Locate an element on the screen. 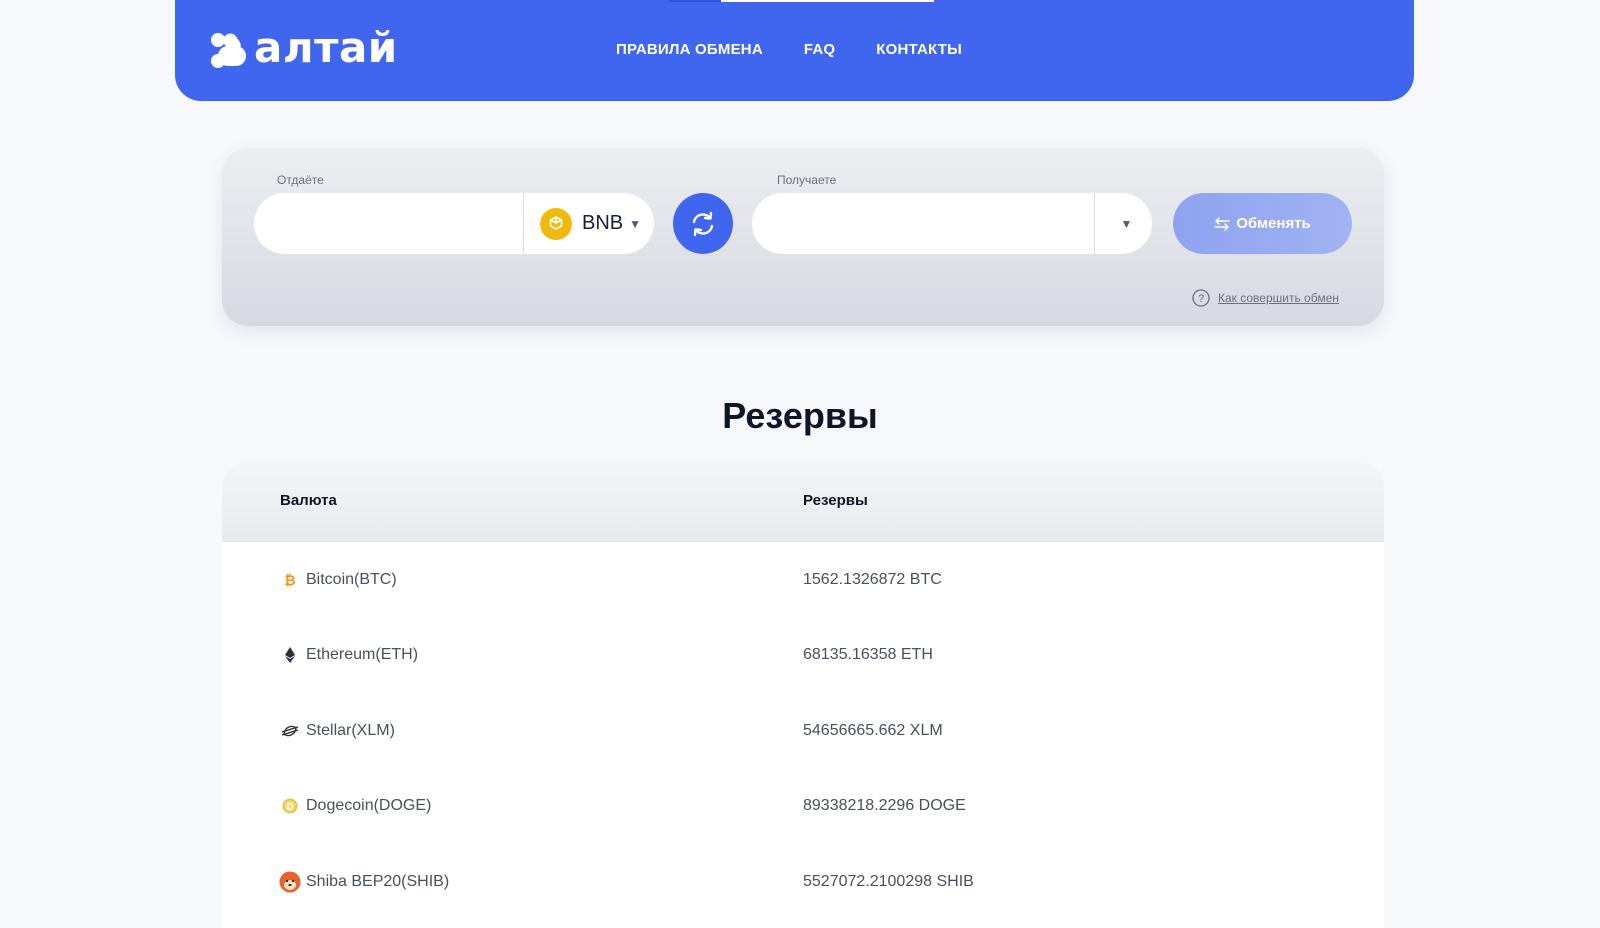 The image size is (1600, 928). how-to-exchange-text: Как совершить обмен is located at coordinates (1278, 298).